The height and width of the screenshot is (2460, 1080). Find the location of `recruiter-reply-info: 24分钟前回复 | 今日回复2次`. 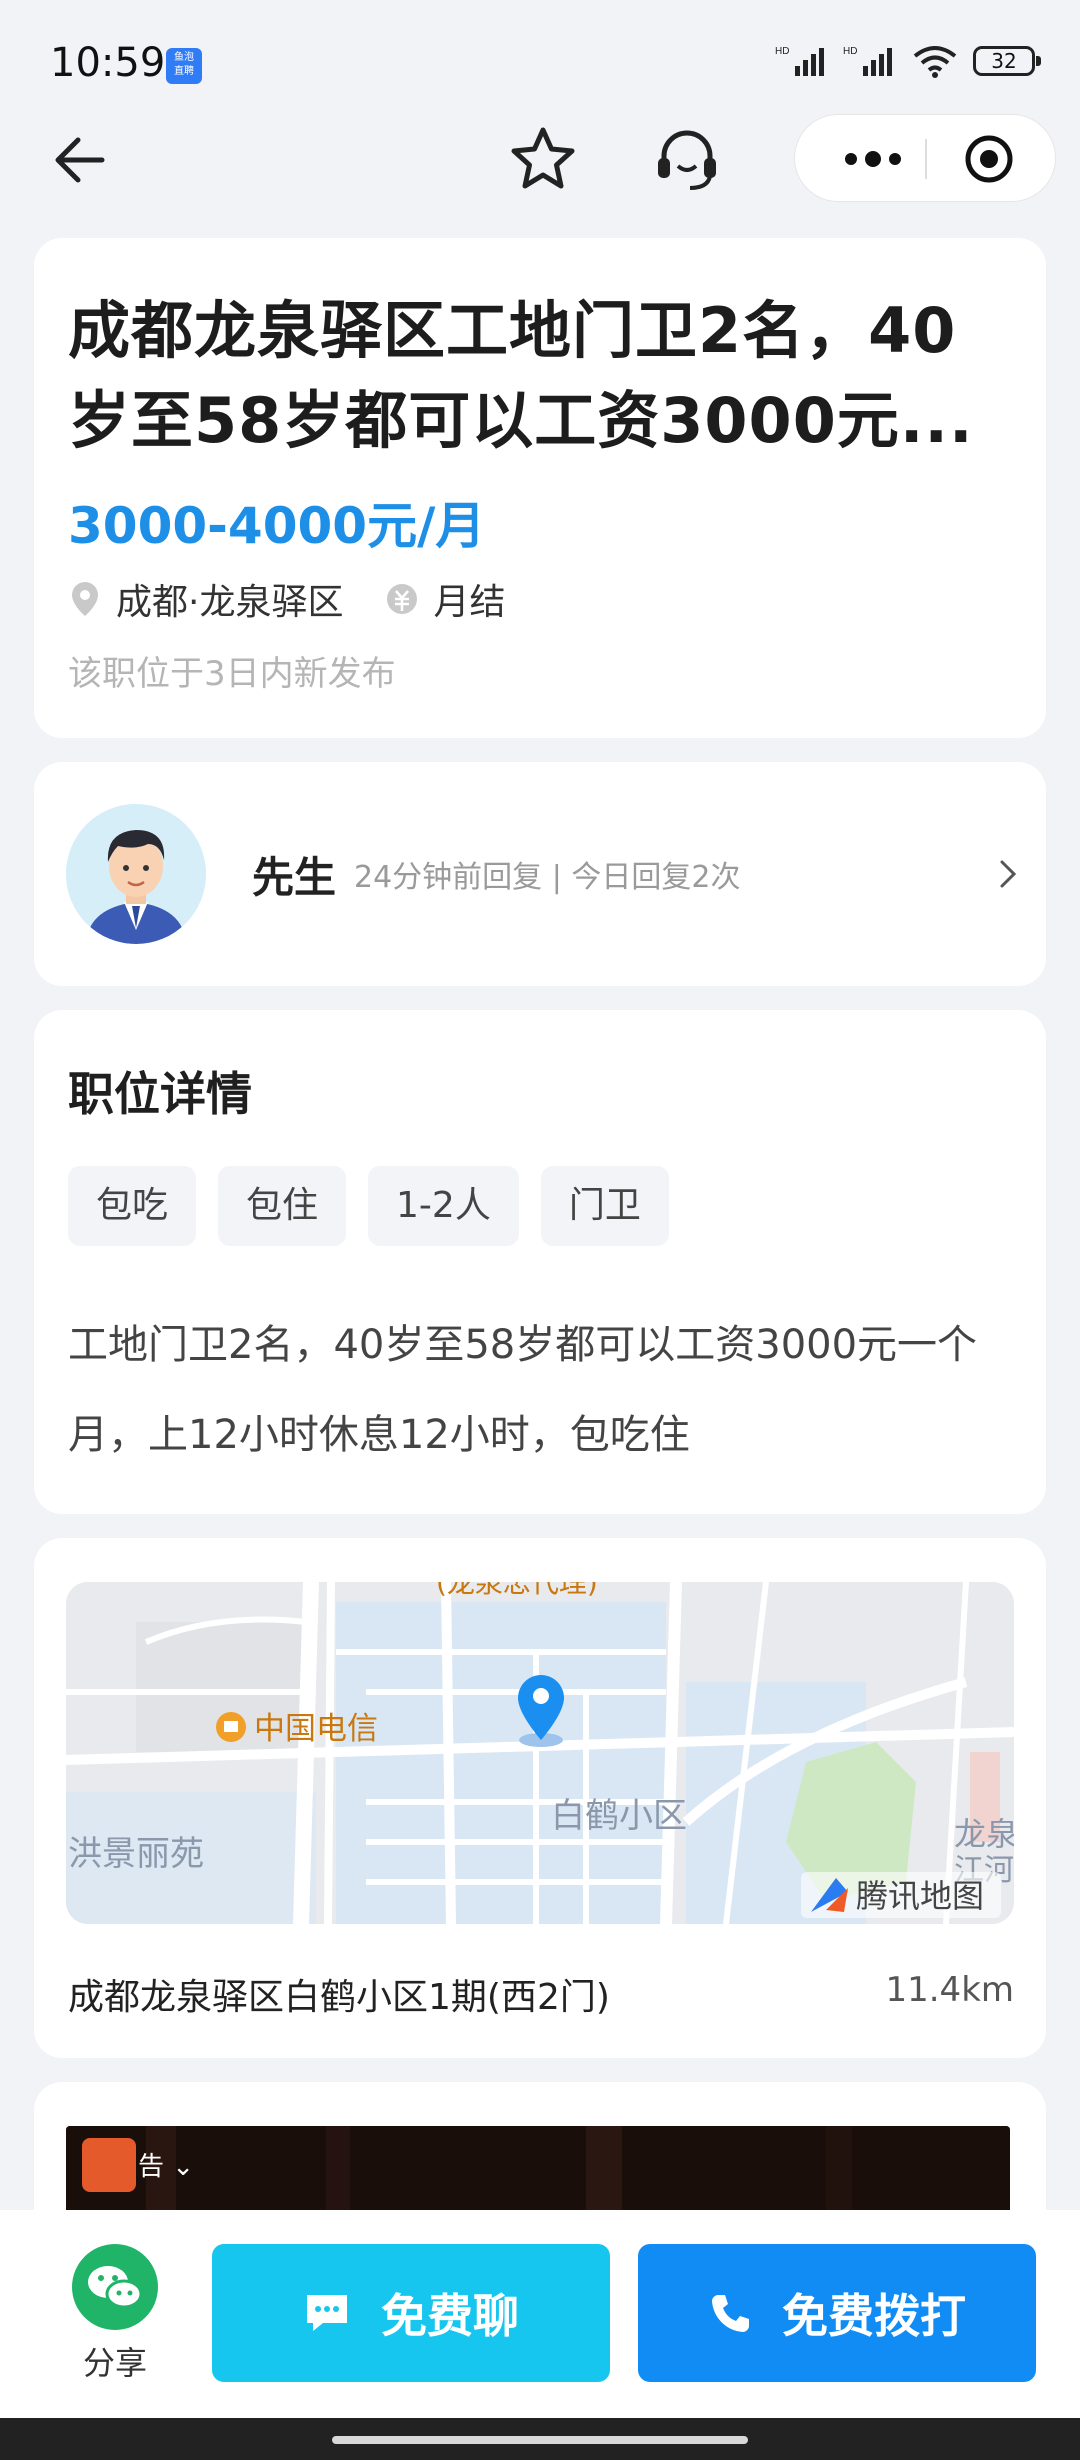

recruiter-reply-info: 24分钟前回复 | 今日回复2次 is located at coordinates (547, 877).